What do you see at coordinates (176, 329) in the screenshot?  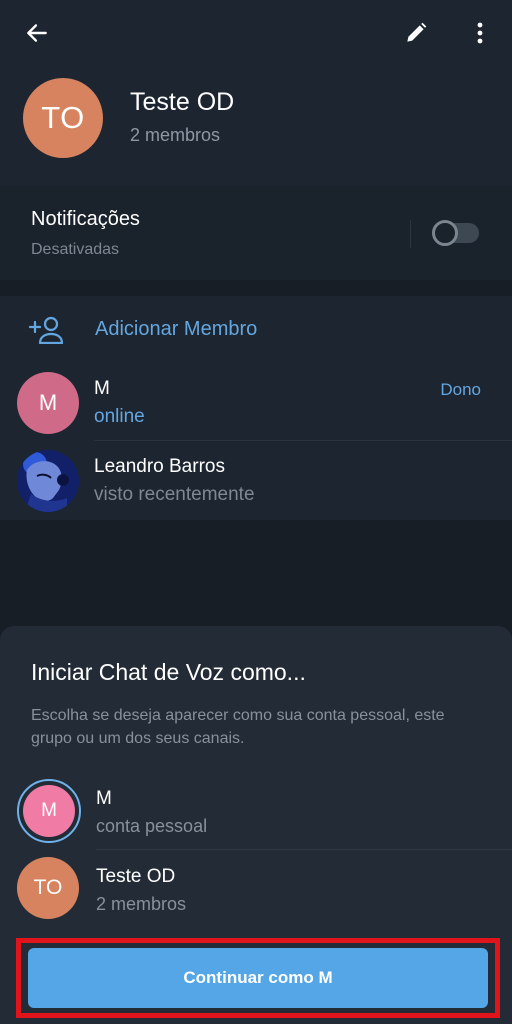 I see `add-member-label: Adicionar Membro` at bounding box center [176, 329].